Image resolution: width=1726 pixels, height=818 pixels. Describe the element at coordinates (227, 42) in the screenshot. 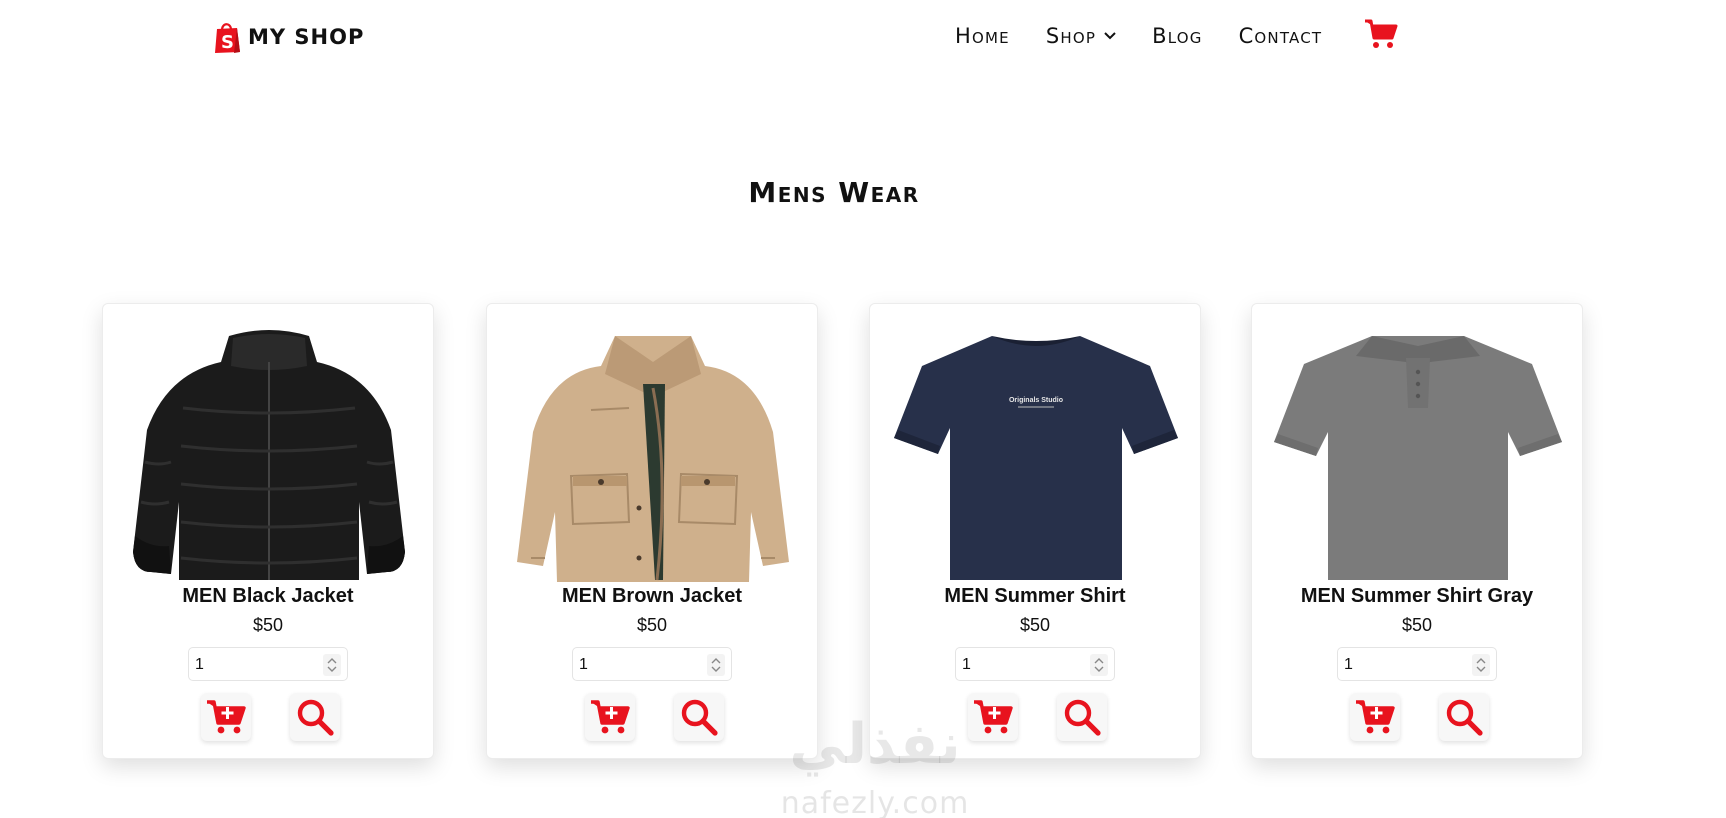

I see `logo-letter: S` at that location.